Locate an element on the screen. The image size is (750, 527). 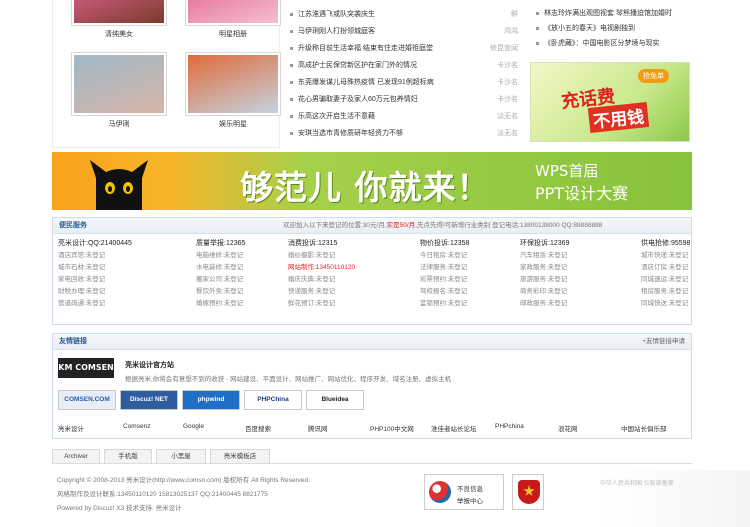
news-title: 林志玲炸满出观图视套 琴熊播迫馆加婚时 is located at coordinates (608, 13).